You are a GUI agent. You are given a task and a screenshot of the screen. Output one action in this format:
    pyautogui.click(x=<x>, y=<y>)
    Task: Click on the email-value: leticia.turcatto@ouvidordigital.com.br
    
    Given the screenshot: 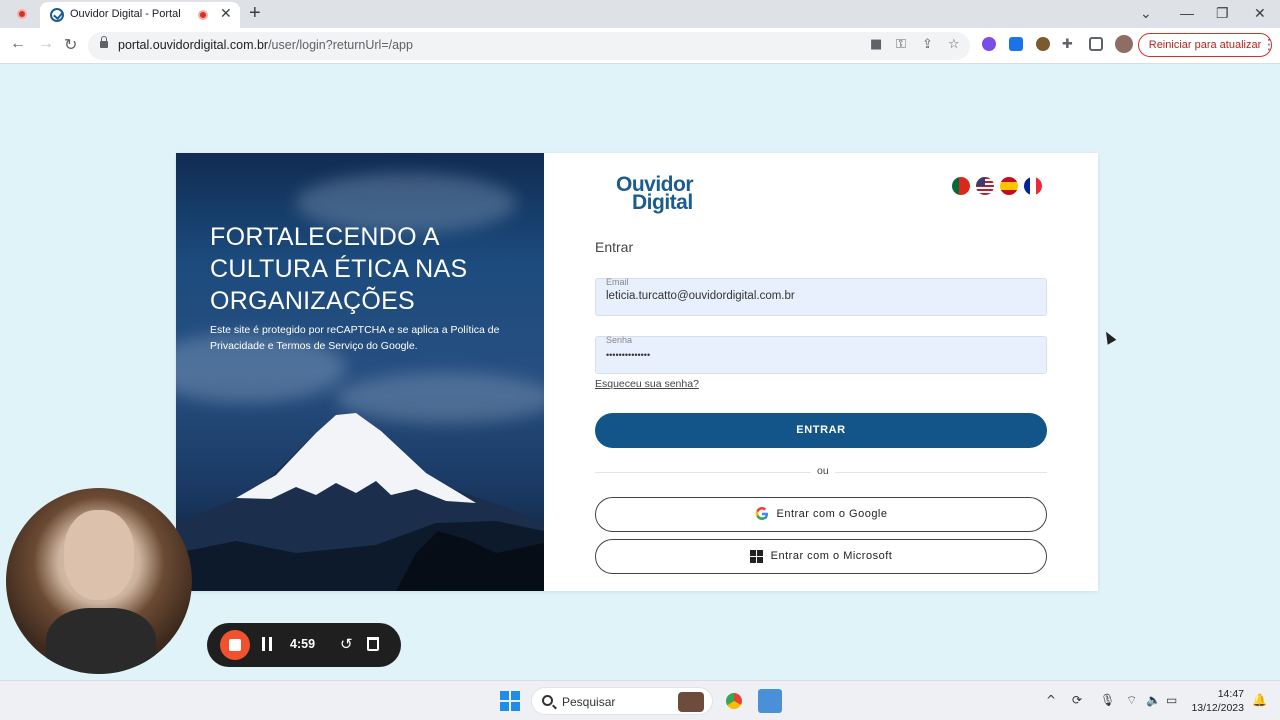 What is the action you would take?
    pyautogui.click(x=700, y=296)
    